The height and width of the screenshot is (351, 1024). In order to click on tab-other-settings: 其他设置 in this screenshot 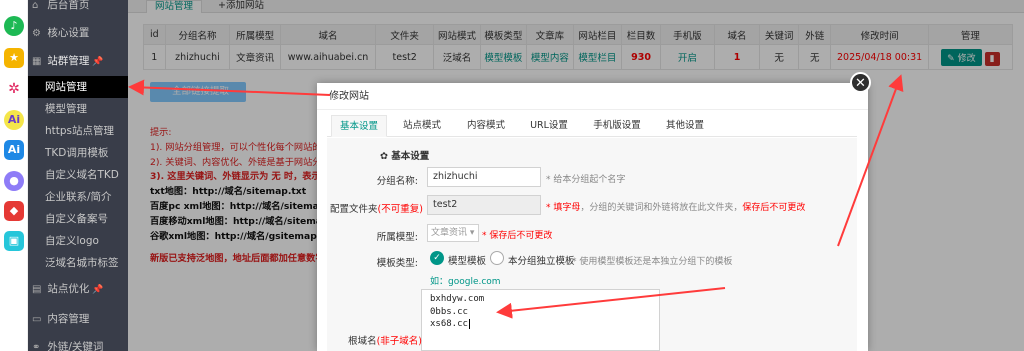, I will do `click(685, 126)`.